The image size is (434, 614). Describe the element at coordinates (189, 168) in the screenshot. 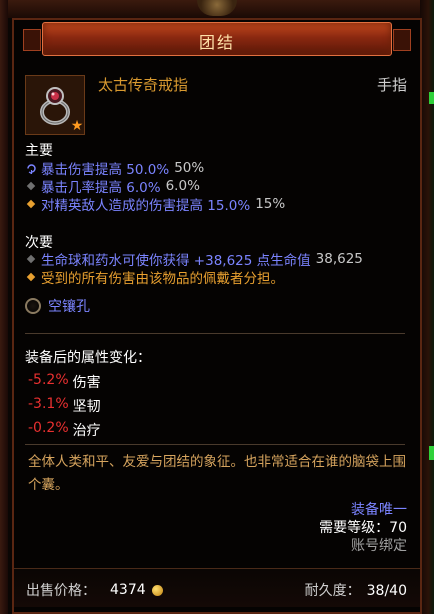

I see `attr-value: 50%` at that location.